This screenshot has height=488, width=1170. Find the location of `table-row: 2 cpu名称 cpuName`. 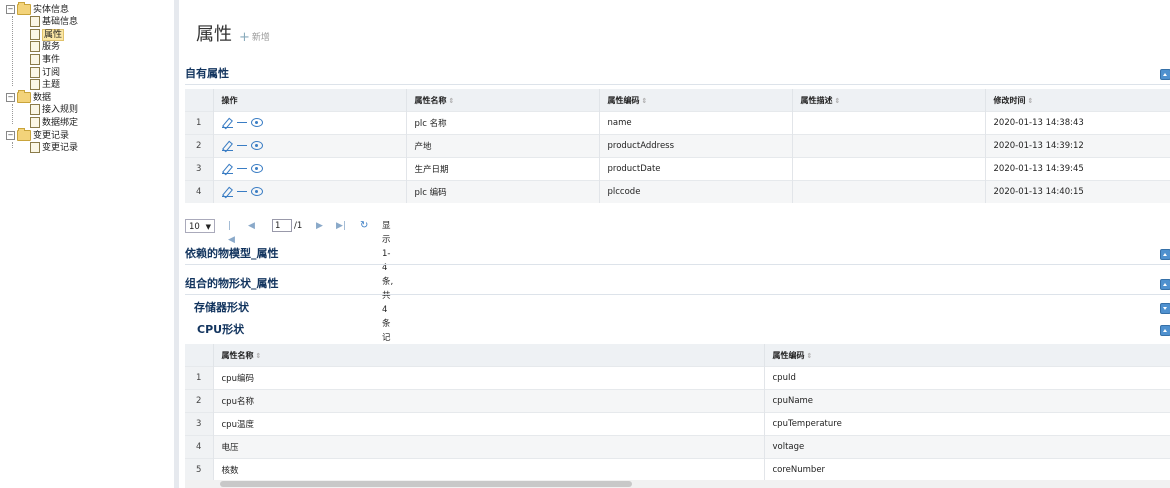

table-row: 2 cpu名称 cpuName is located at coordinates (677, 401).